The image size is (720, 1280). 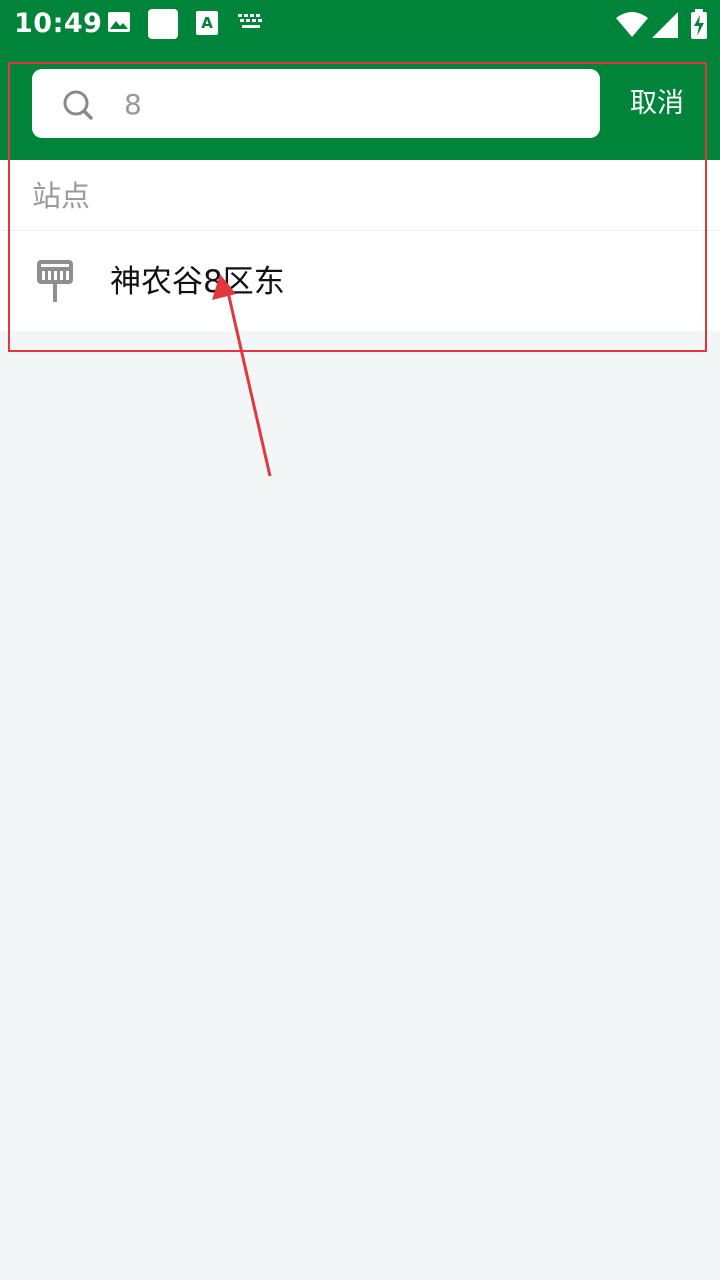 I want to click on list-item: 神农谷8区东, so click(x=360, y=281).